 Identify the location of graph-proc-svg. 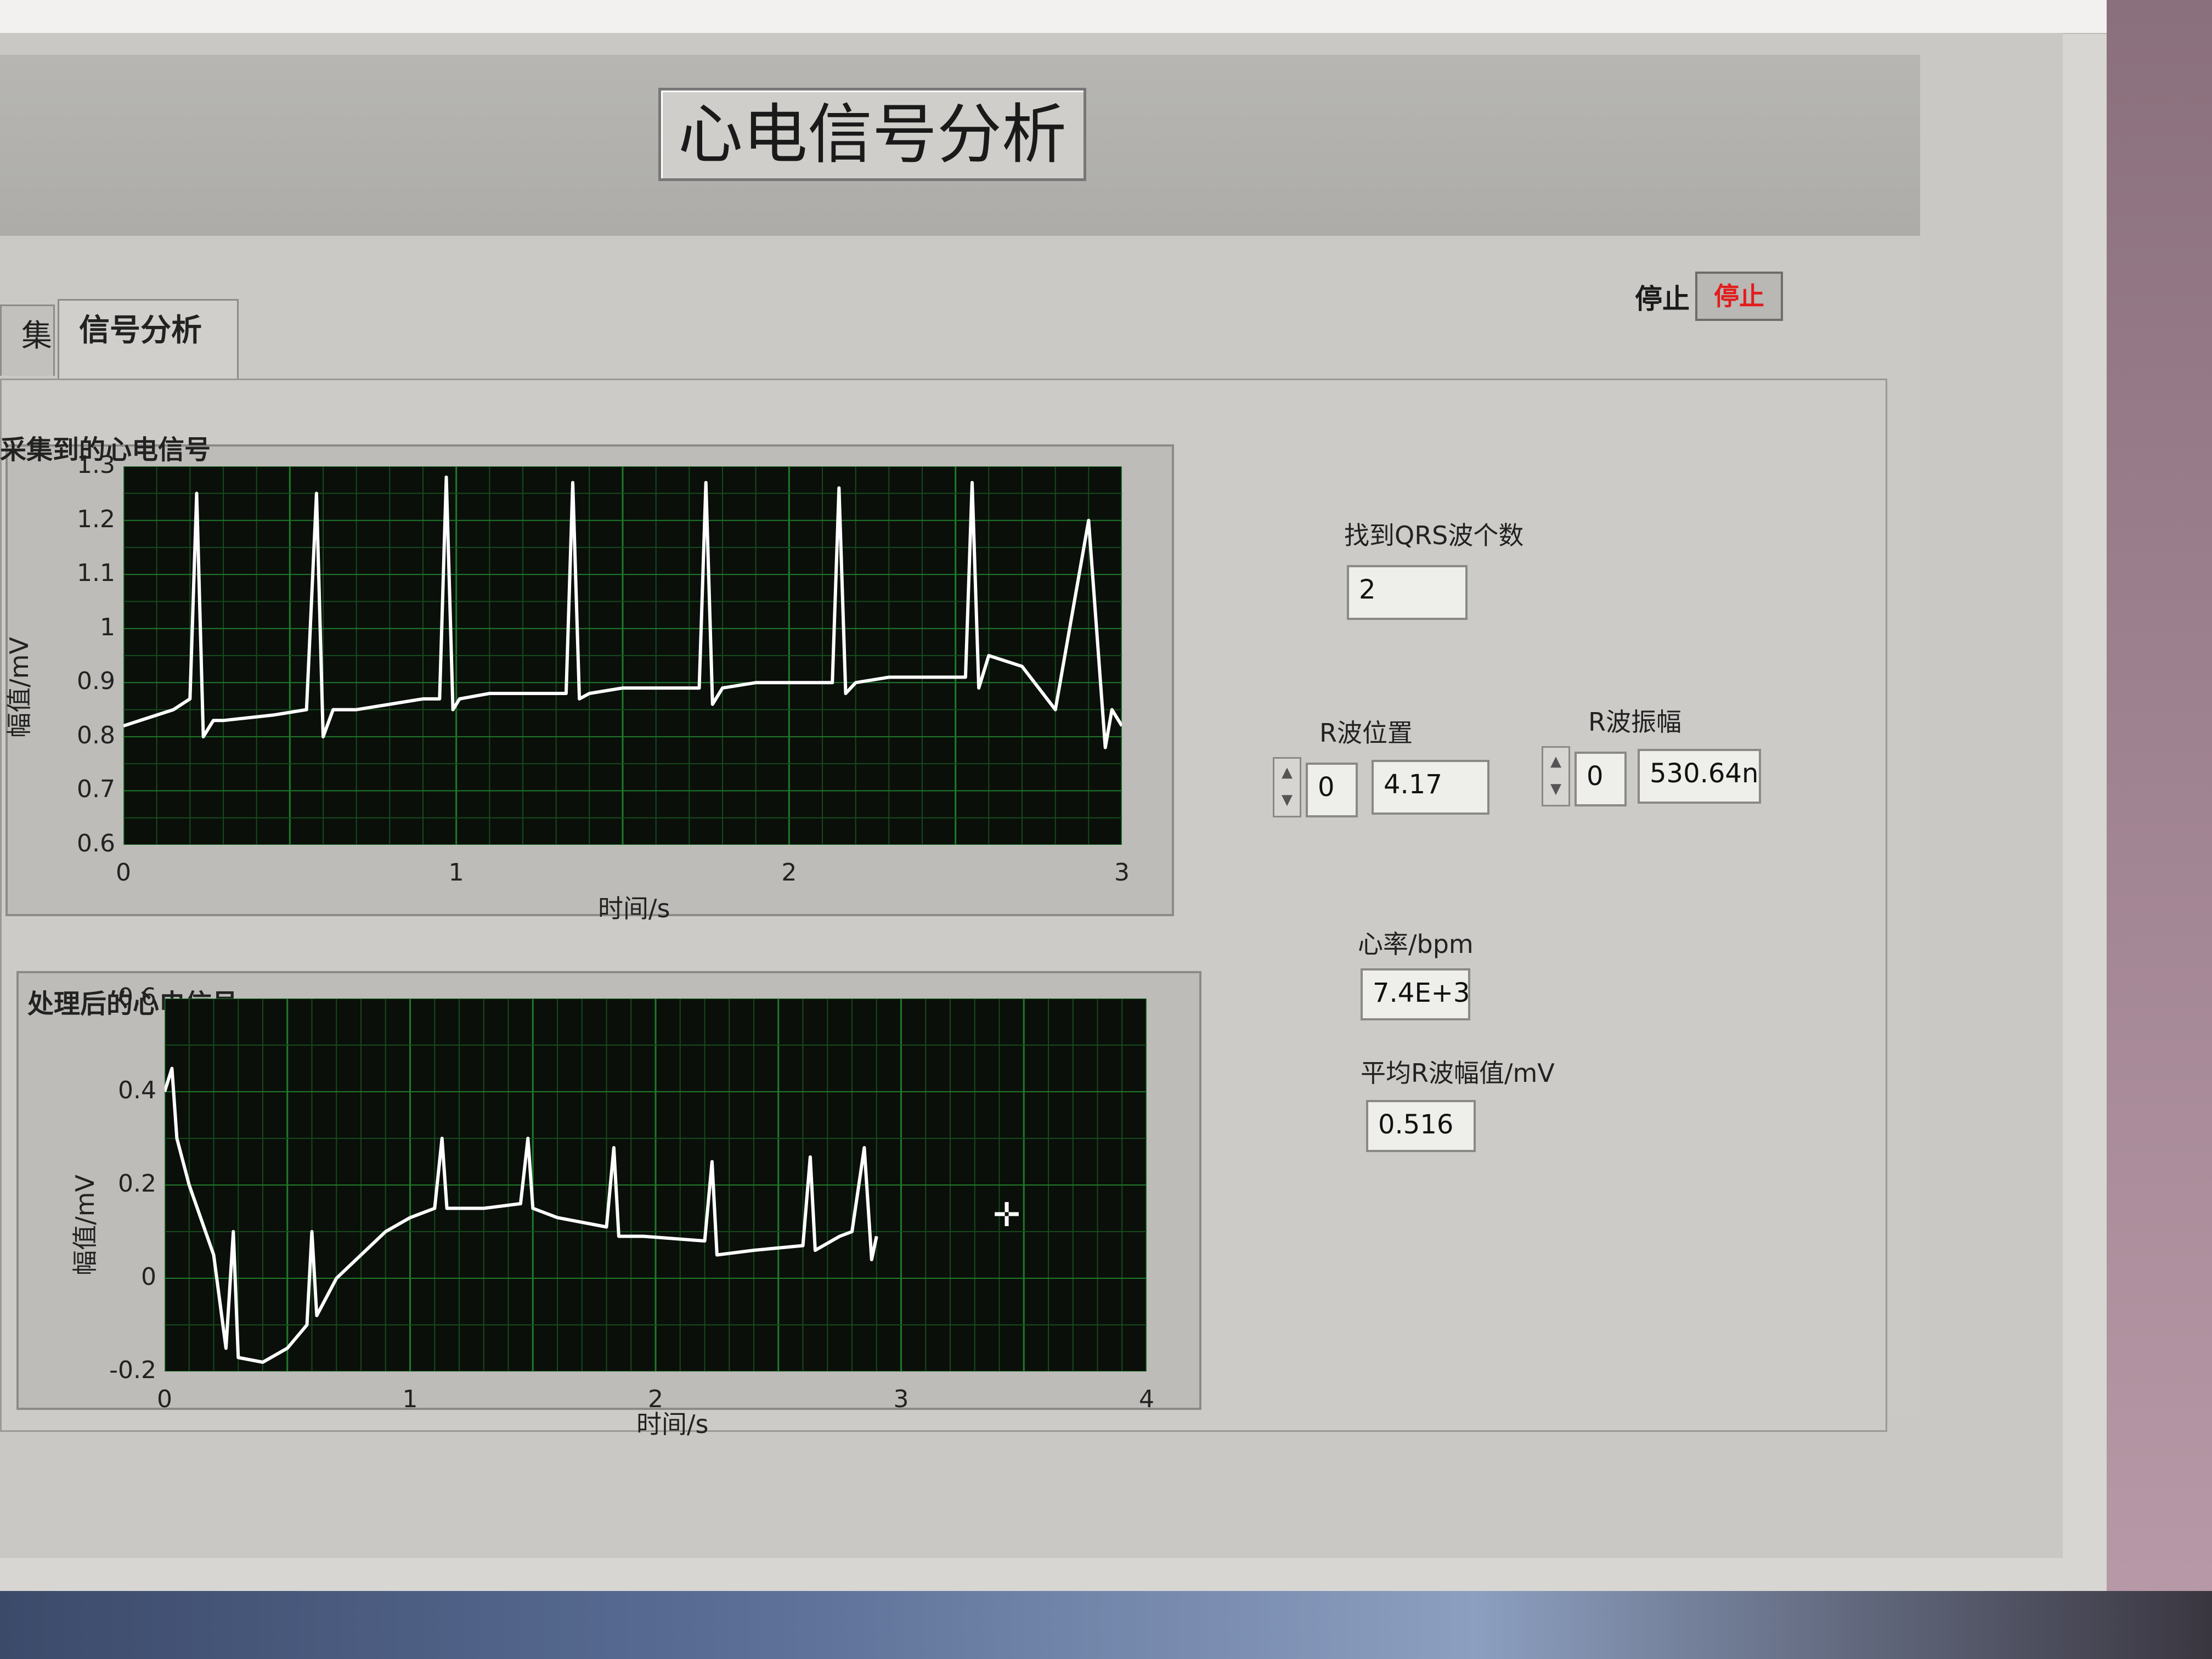
(656, 1185).